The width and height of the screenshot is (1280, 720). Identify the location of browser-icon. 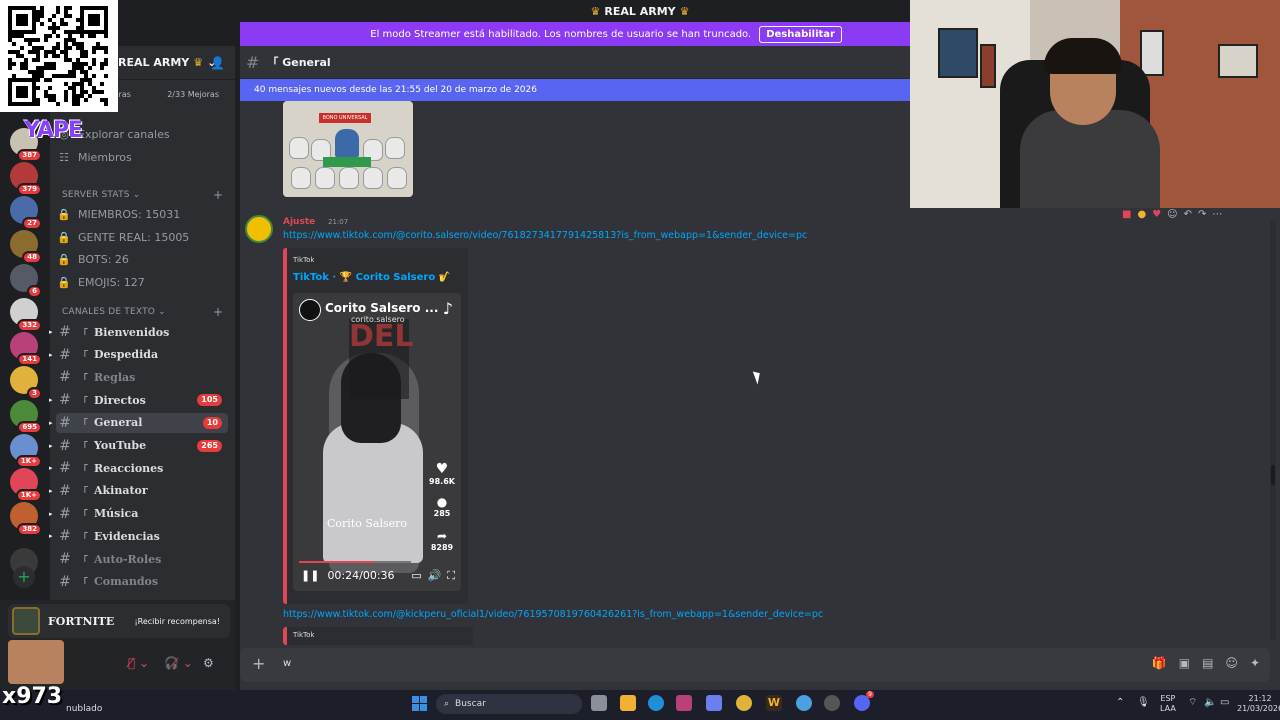
(804, 703).